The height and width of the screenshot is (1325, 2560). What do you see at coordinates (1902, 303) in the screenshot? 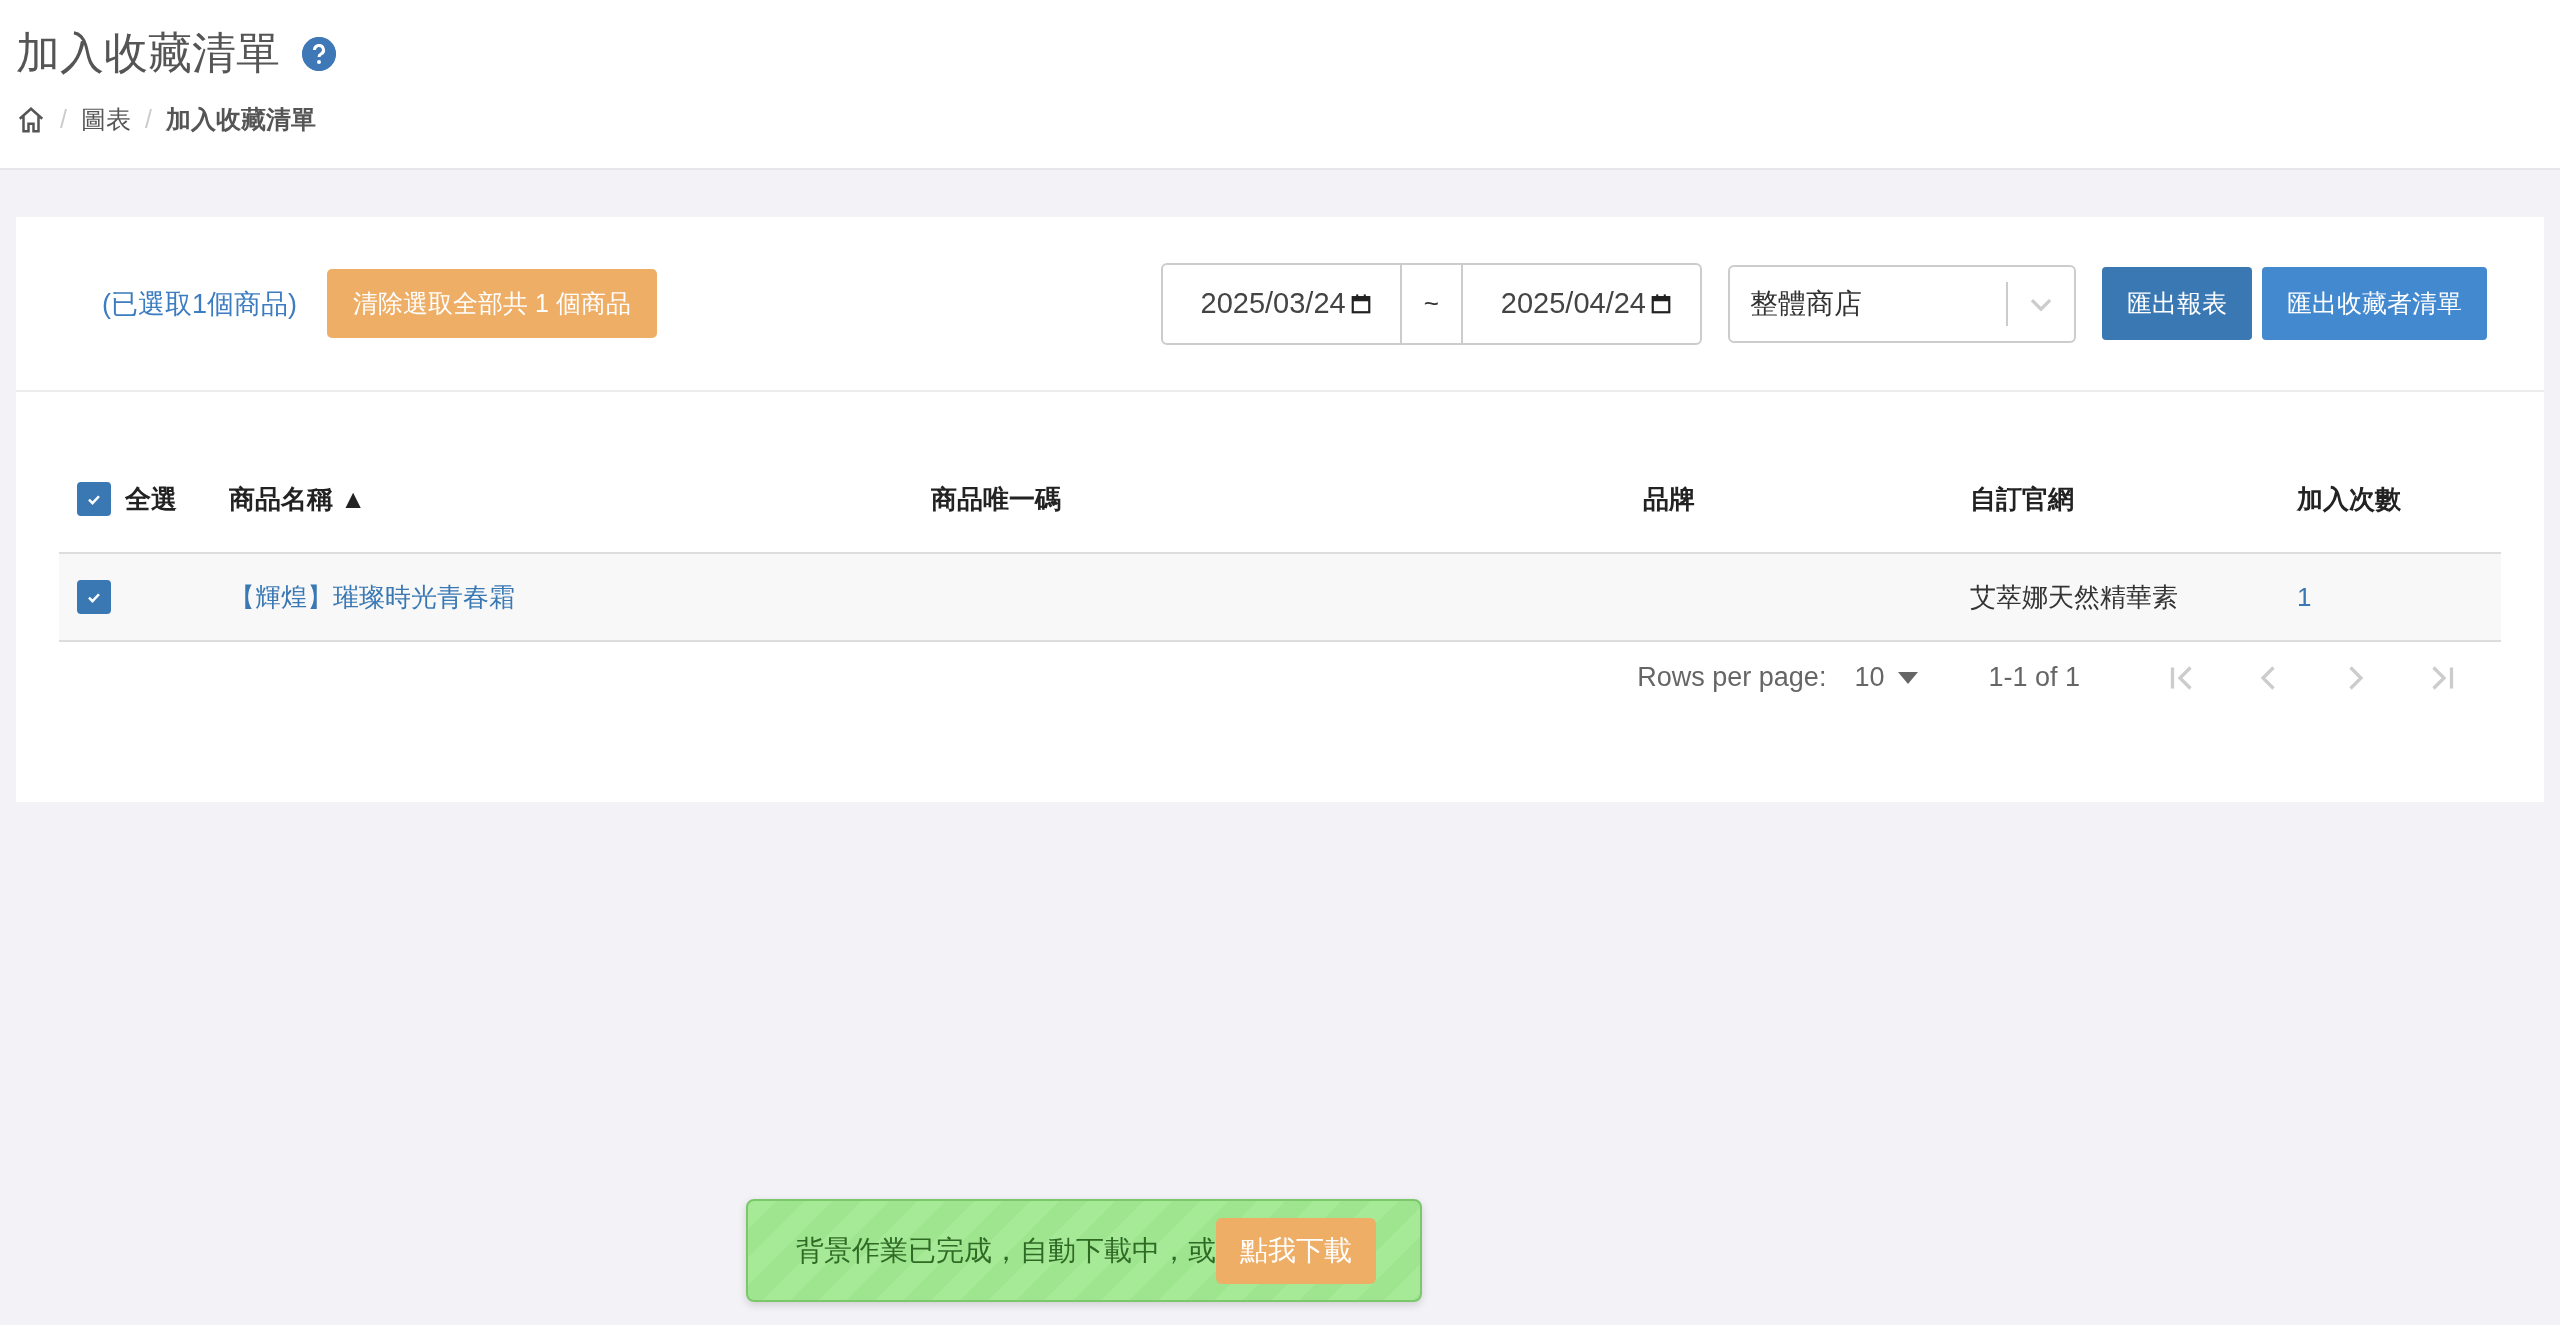
I see `store-select: 整體商店` at bounding box center [1902, 303].